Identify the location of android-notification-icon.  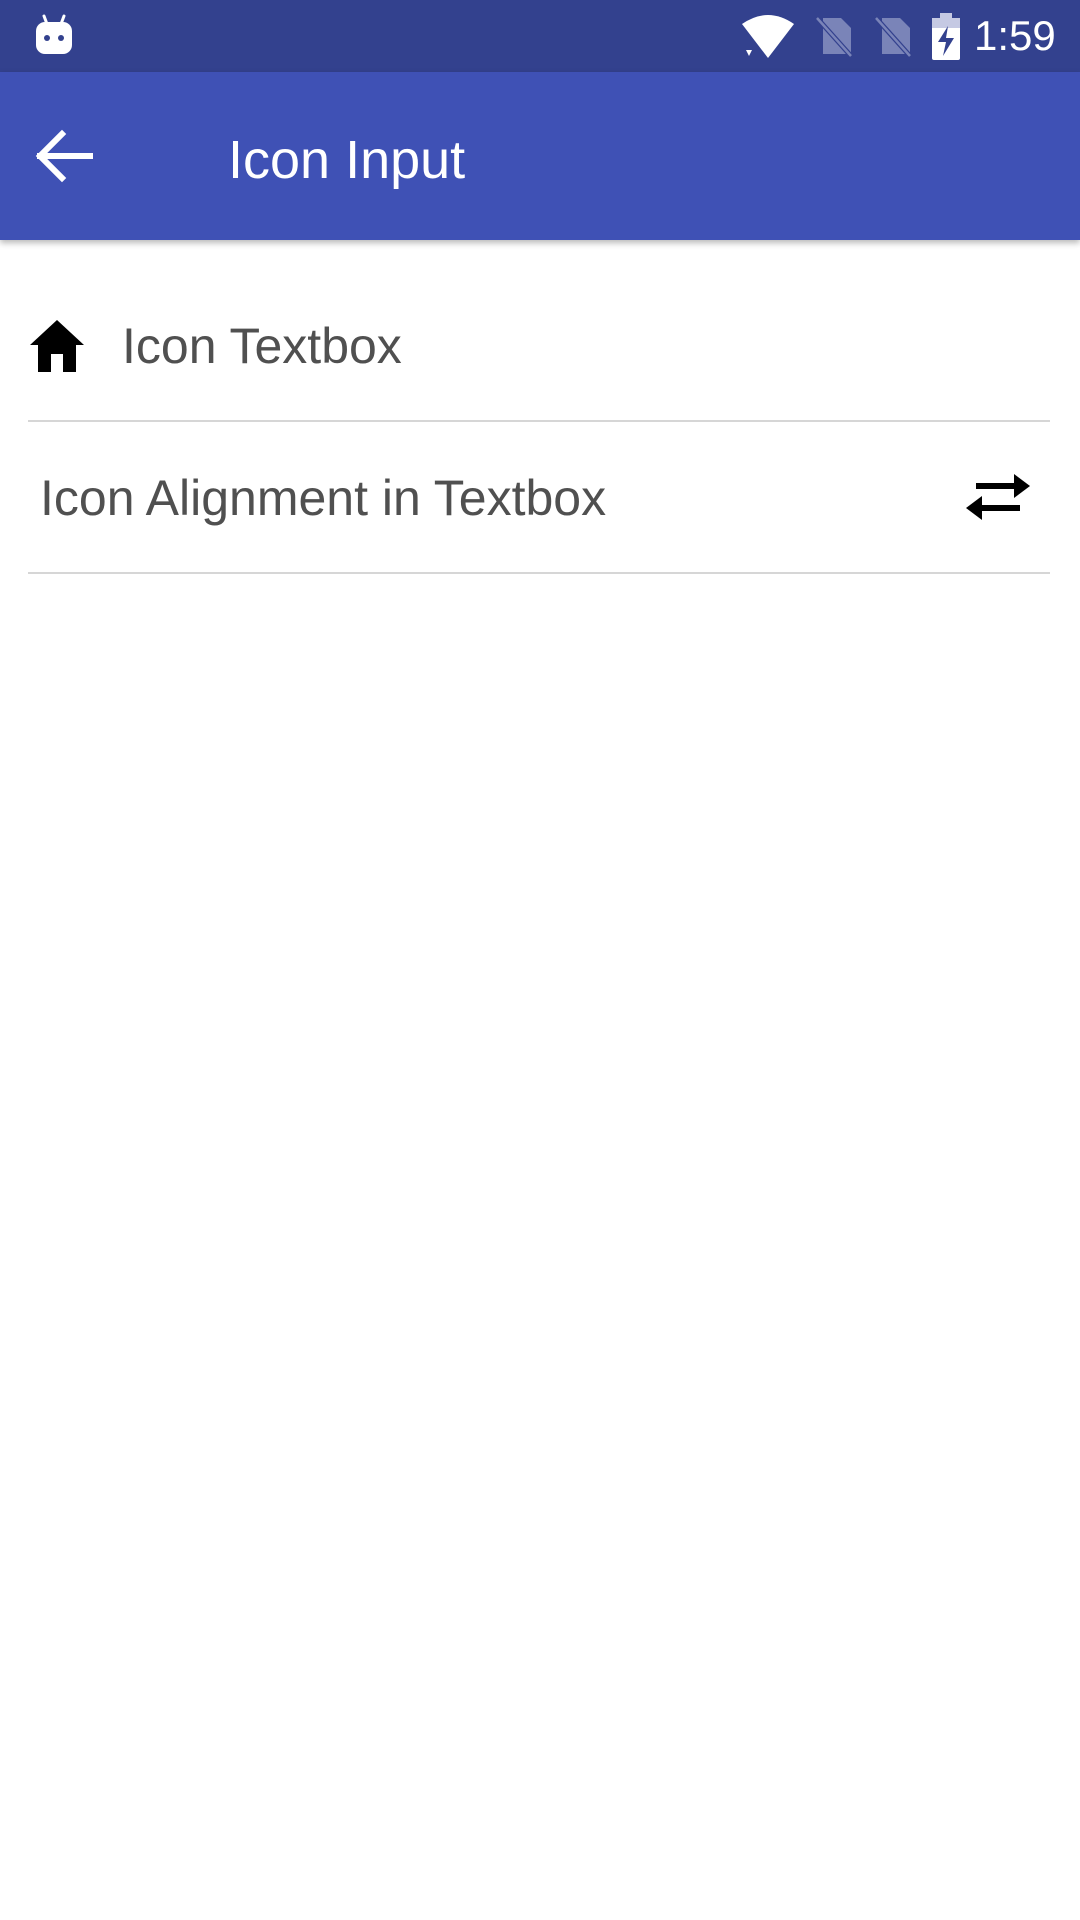
(54, 35).